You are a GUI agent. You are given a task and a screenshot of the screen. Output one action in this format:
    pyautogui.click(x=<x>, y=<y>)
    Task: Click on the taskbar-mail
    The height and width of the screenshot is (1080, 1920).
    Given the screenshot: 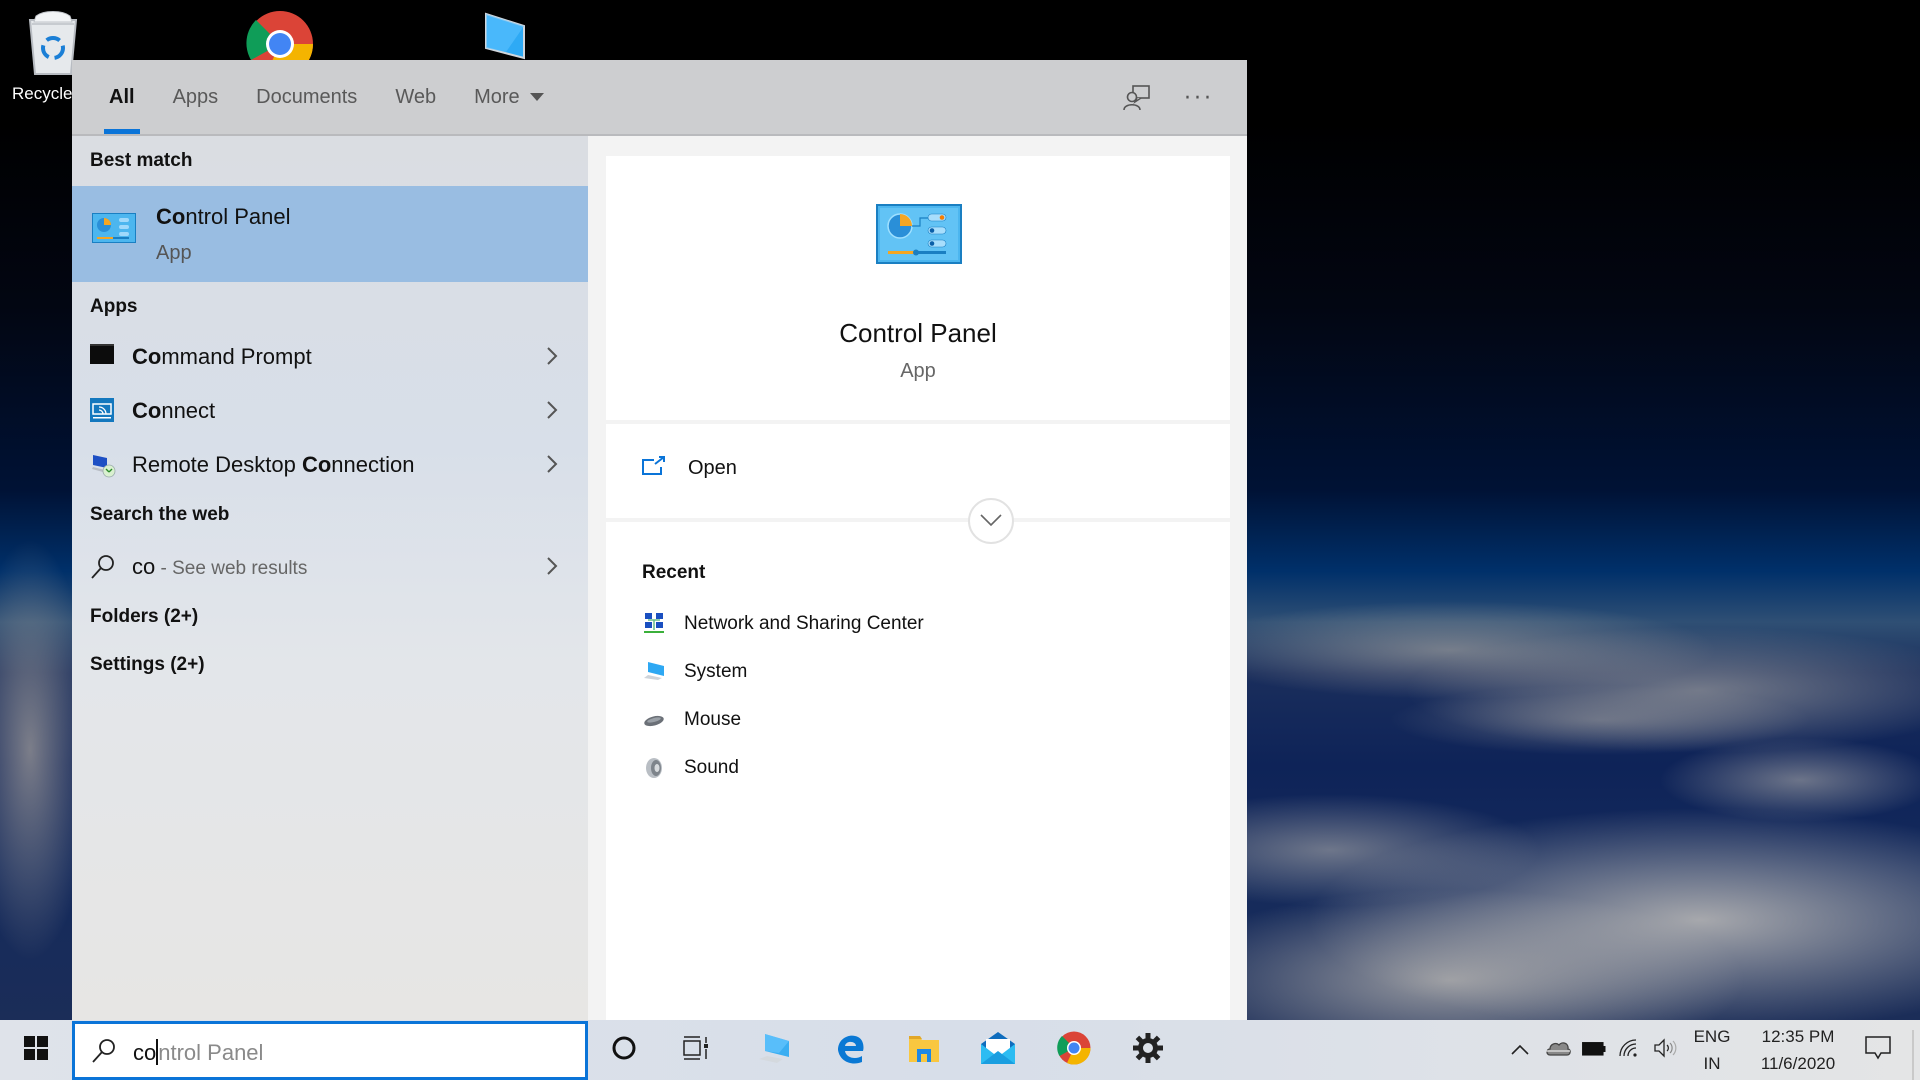 What is the action you would take?
    pyautogui.click(x=998, y=1050)
    